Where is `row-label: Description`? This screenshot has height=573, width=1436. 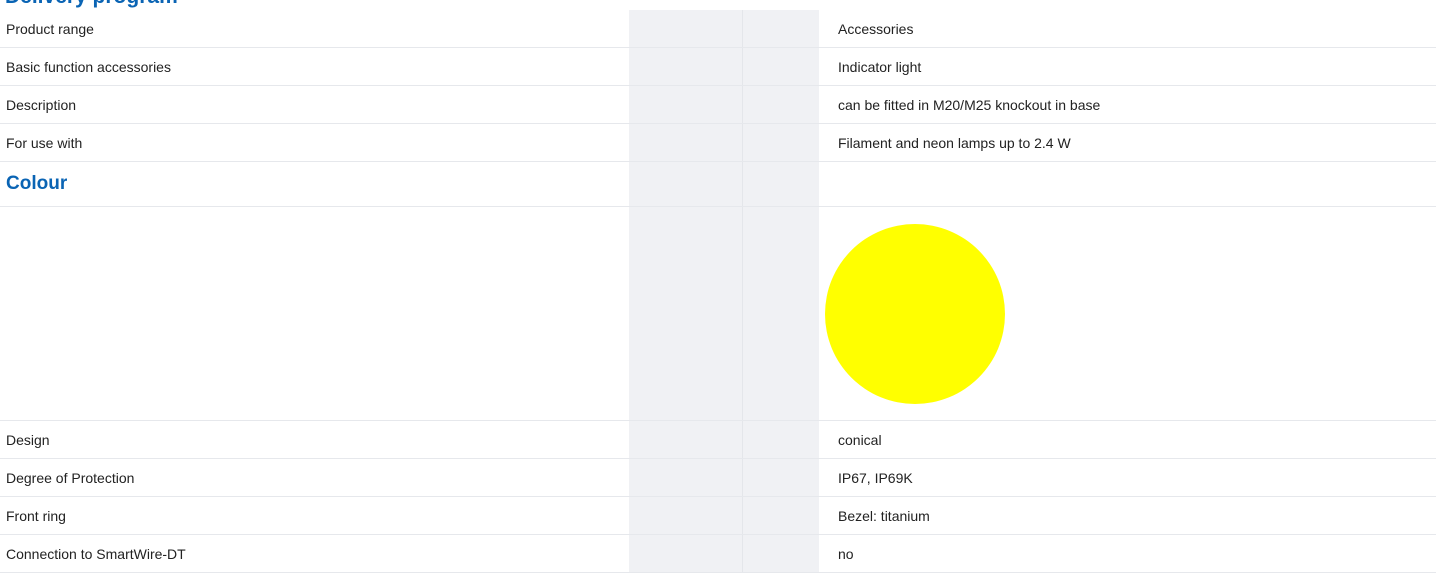
row-label: Description is located at coordinates (41, 104).